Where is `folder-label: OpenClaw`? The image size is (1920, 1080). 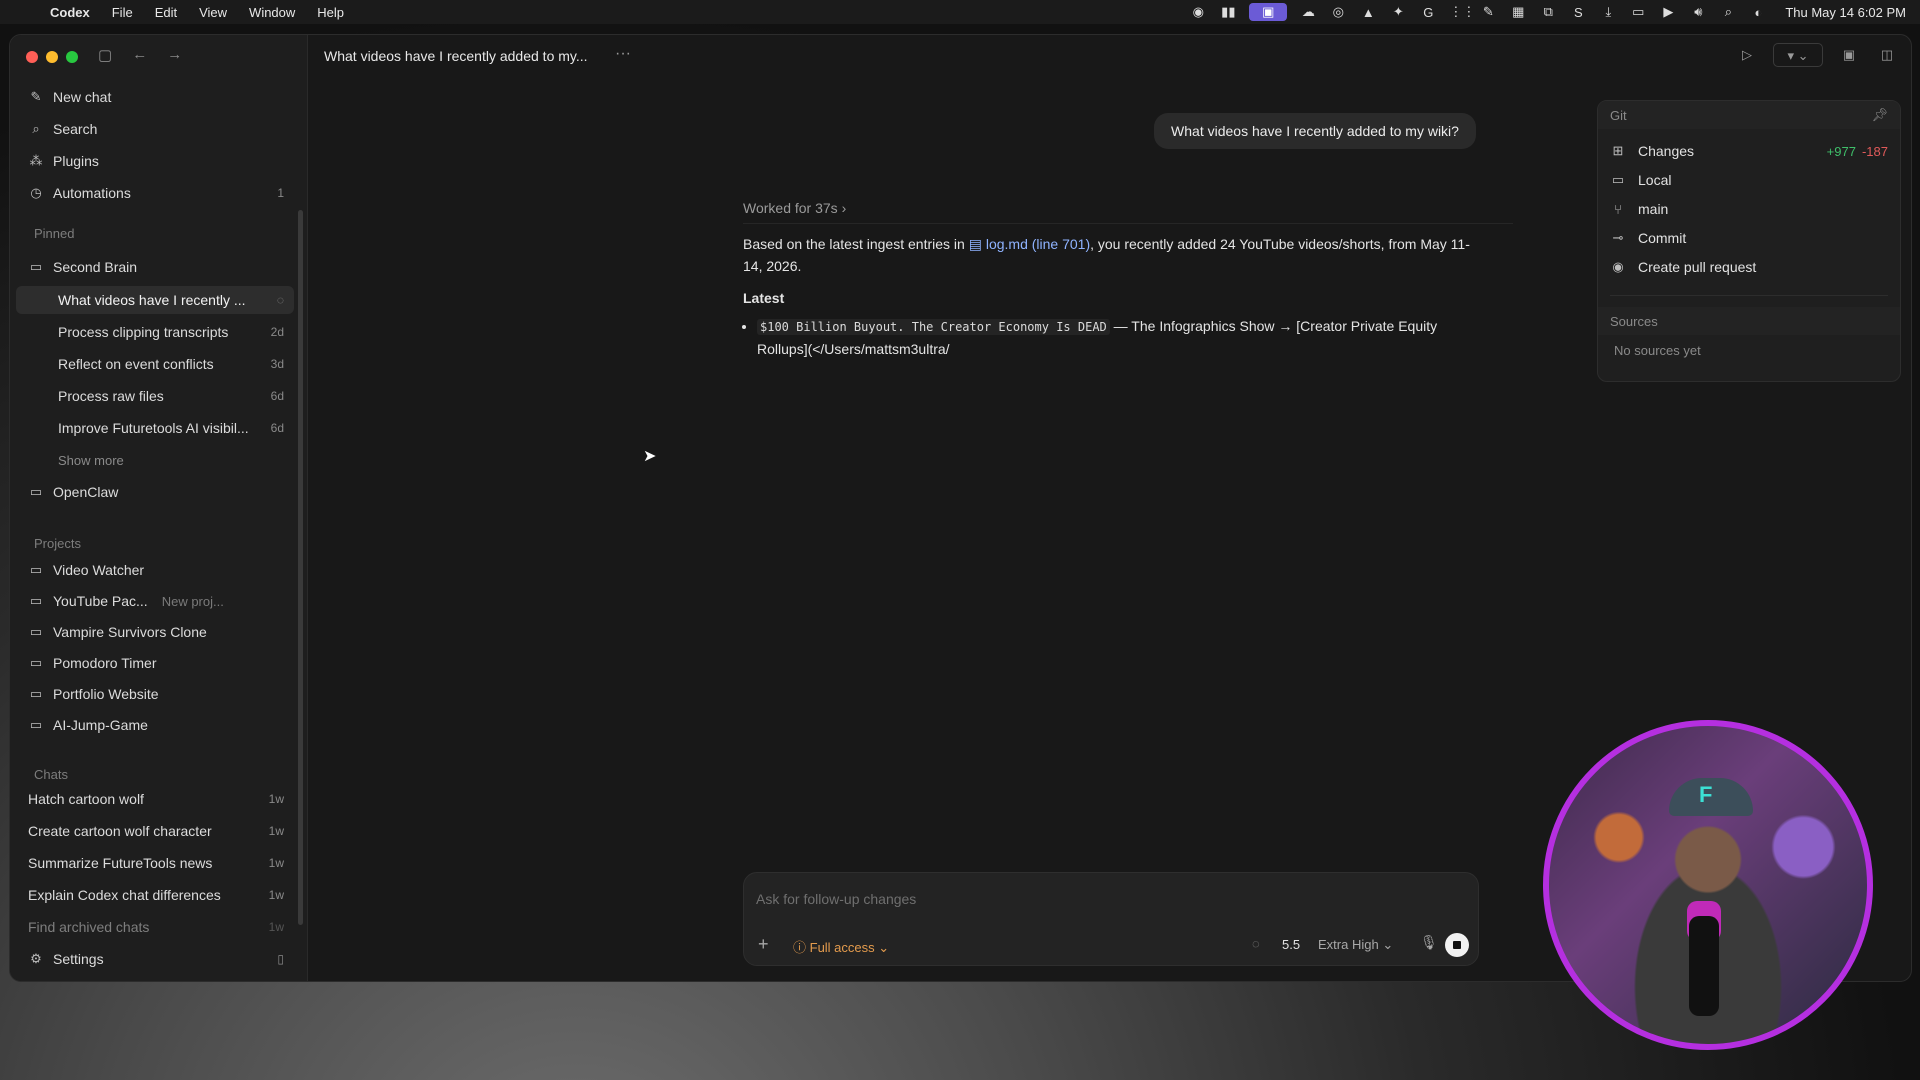
folder-label: OpenClaw is located at coordinates (86, 492).